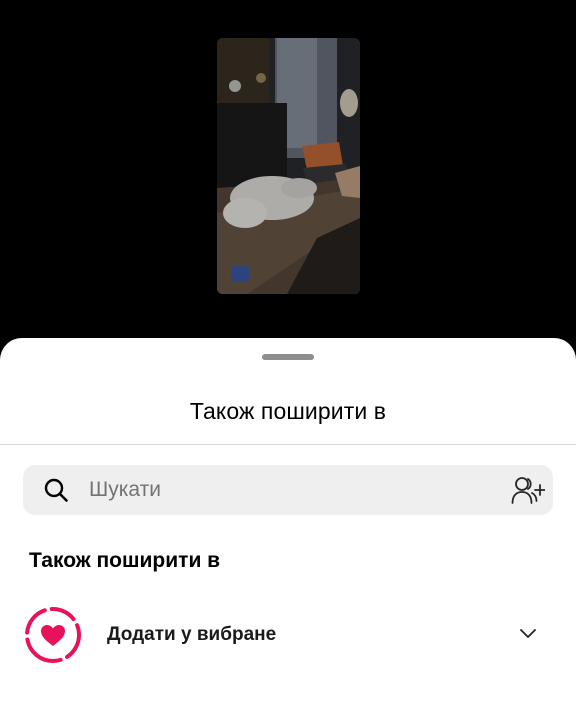  I want to click on divider, so click(288, 444).